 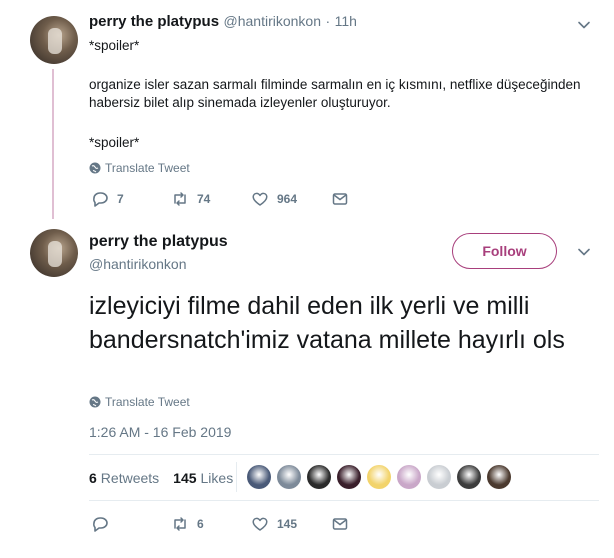 I want to click on retweets-stat: 6 Retweets, so click(x=124, y=478).